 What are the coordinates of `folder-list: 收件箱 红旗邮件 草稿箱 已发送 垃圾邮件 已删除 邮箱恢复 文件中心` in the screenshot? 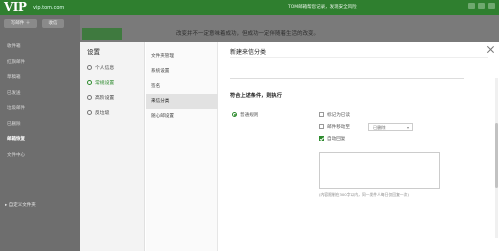 It's located at (16, 101).